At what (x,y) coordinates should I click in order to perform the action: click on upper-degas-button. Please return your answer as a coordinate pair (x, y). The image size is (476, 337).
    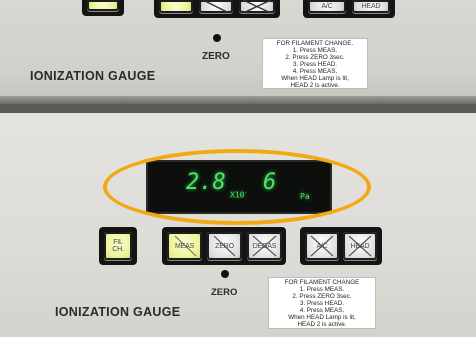
    Looking at the image, I should click on (257, 6).